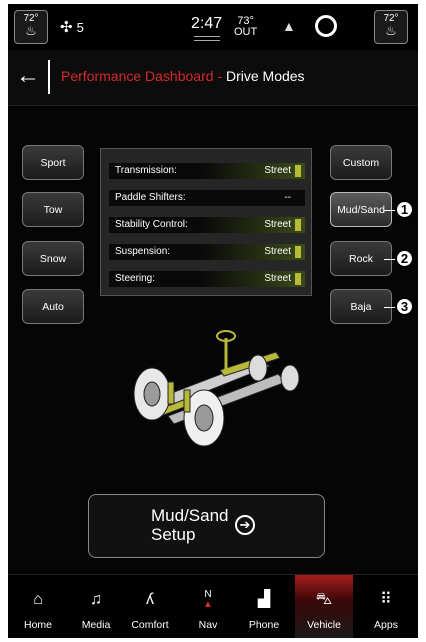 The image size is (426, 642). What do you see at coordinates (49, 77) in the screenshot?
I see `header-divider` at bounding box center [49, 77].